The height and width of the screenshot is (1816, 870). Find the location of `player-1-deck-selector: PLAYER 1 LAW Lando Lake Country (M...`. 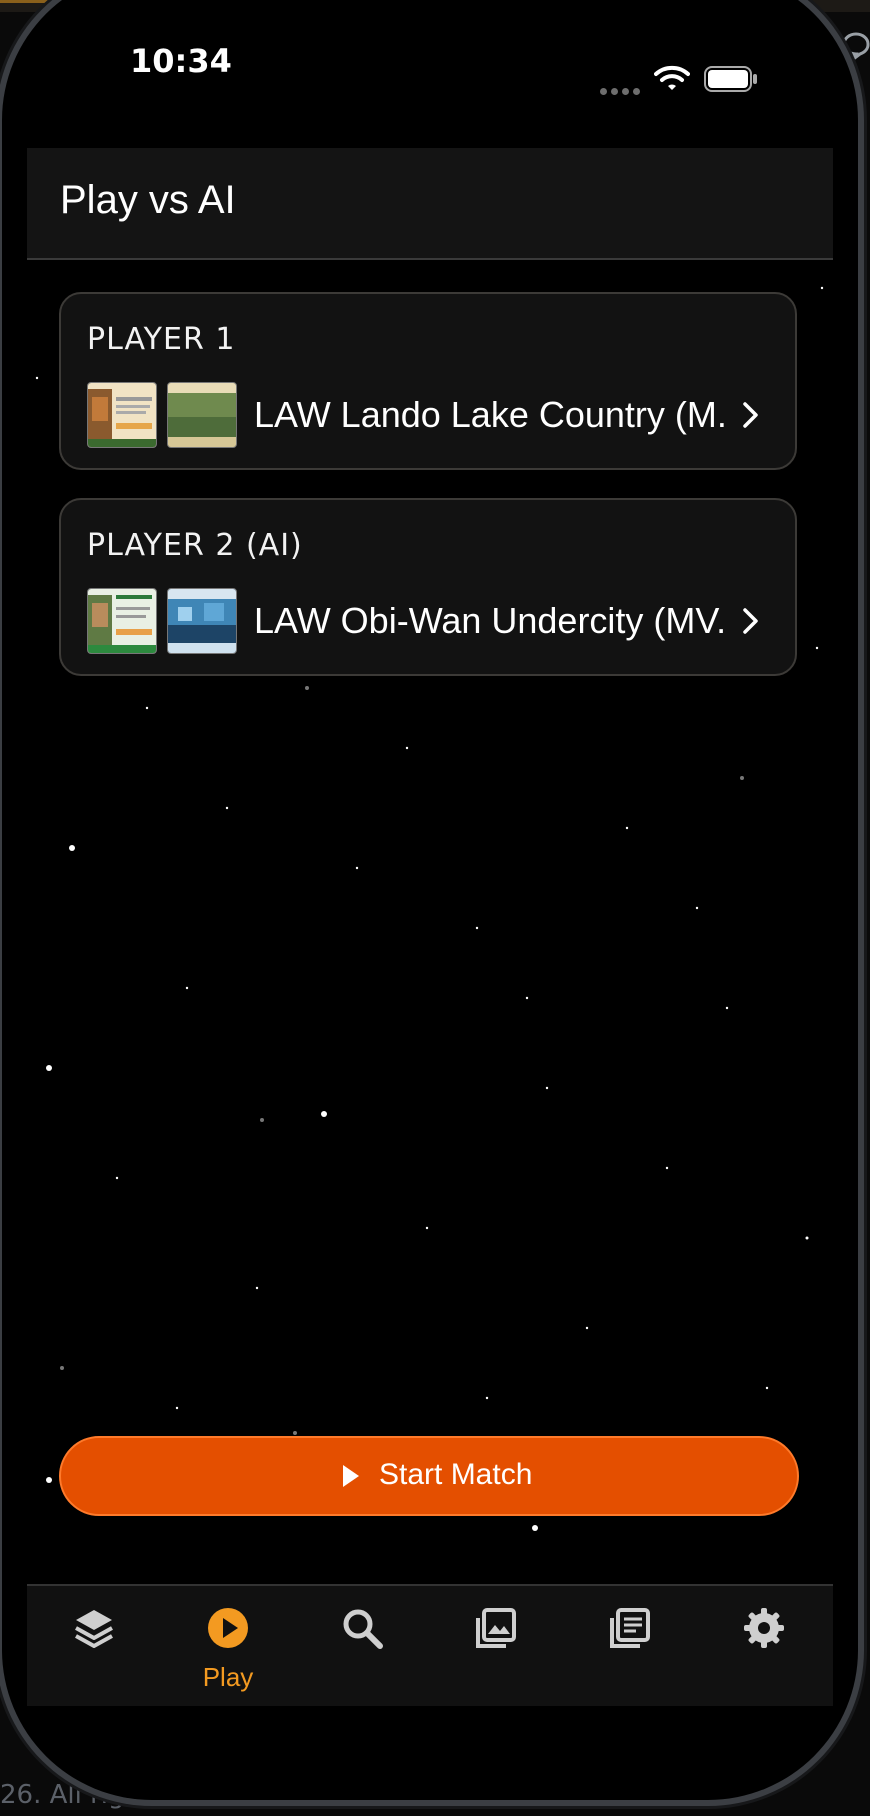

player-1-deck-selector: PLAYER 1 LAW Lando Lake Country (M... is located at coordinates (428, 381).